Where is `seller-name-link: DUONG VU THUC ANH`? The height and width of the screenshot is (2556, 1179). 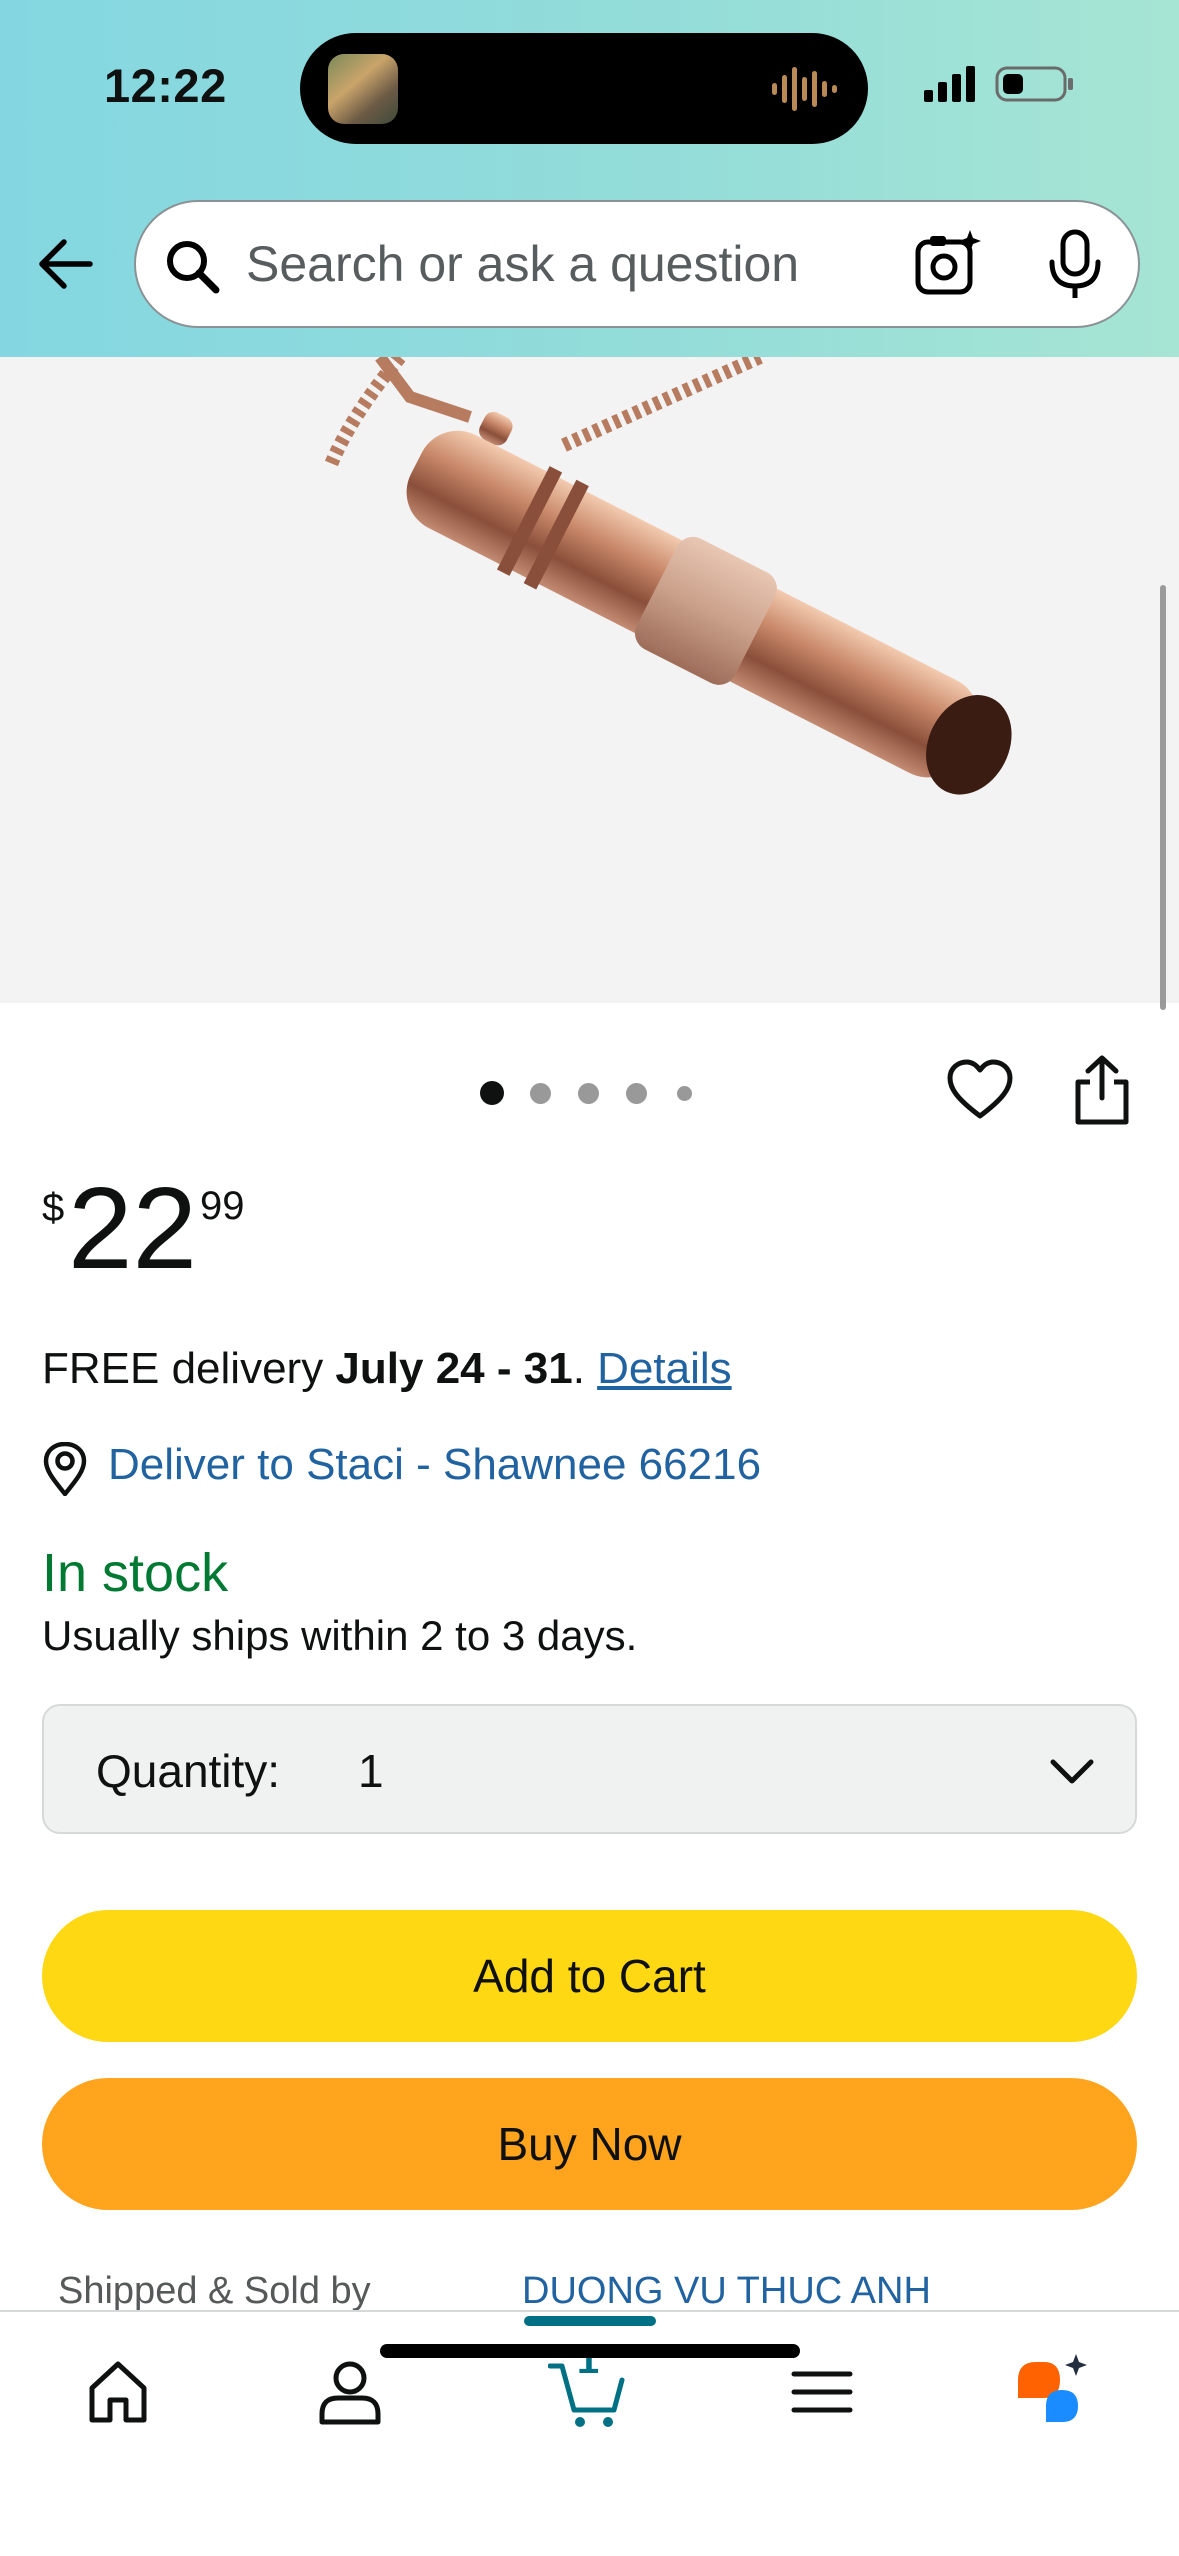
seller-name-link: DUONG VU THUC ANH is located at coordinates (726, 2291).